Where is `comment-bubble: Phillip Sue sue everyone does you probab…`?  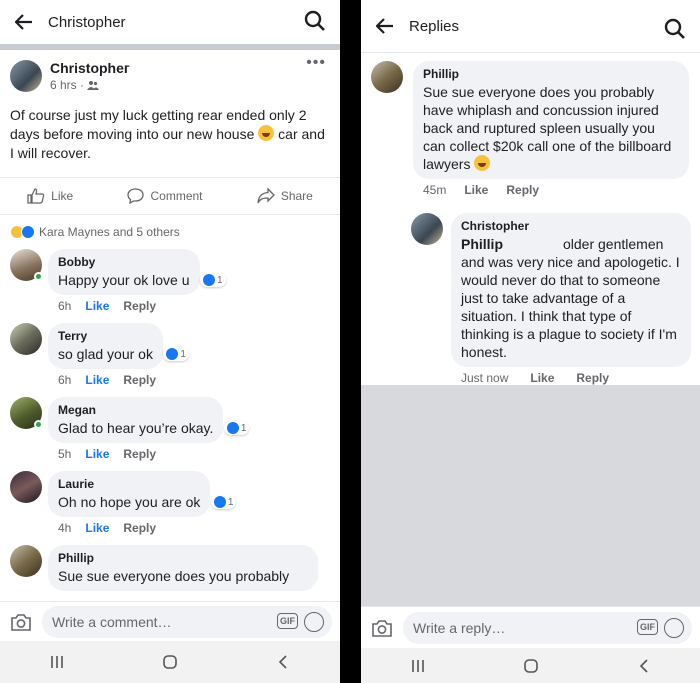
comment-bubble: Phillip Sue sue everyone does you probab… is located at coordinates (551, 120).